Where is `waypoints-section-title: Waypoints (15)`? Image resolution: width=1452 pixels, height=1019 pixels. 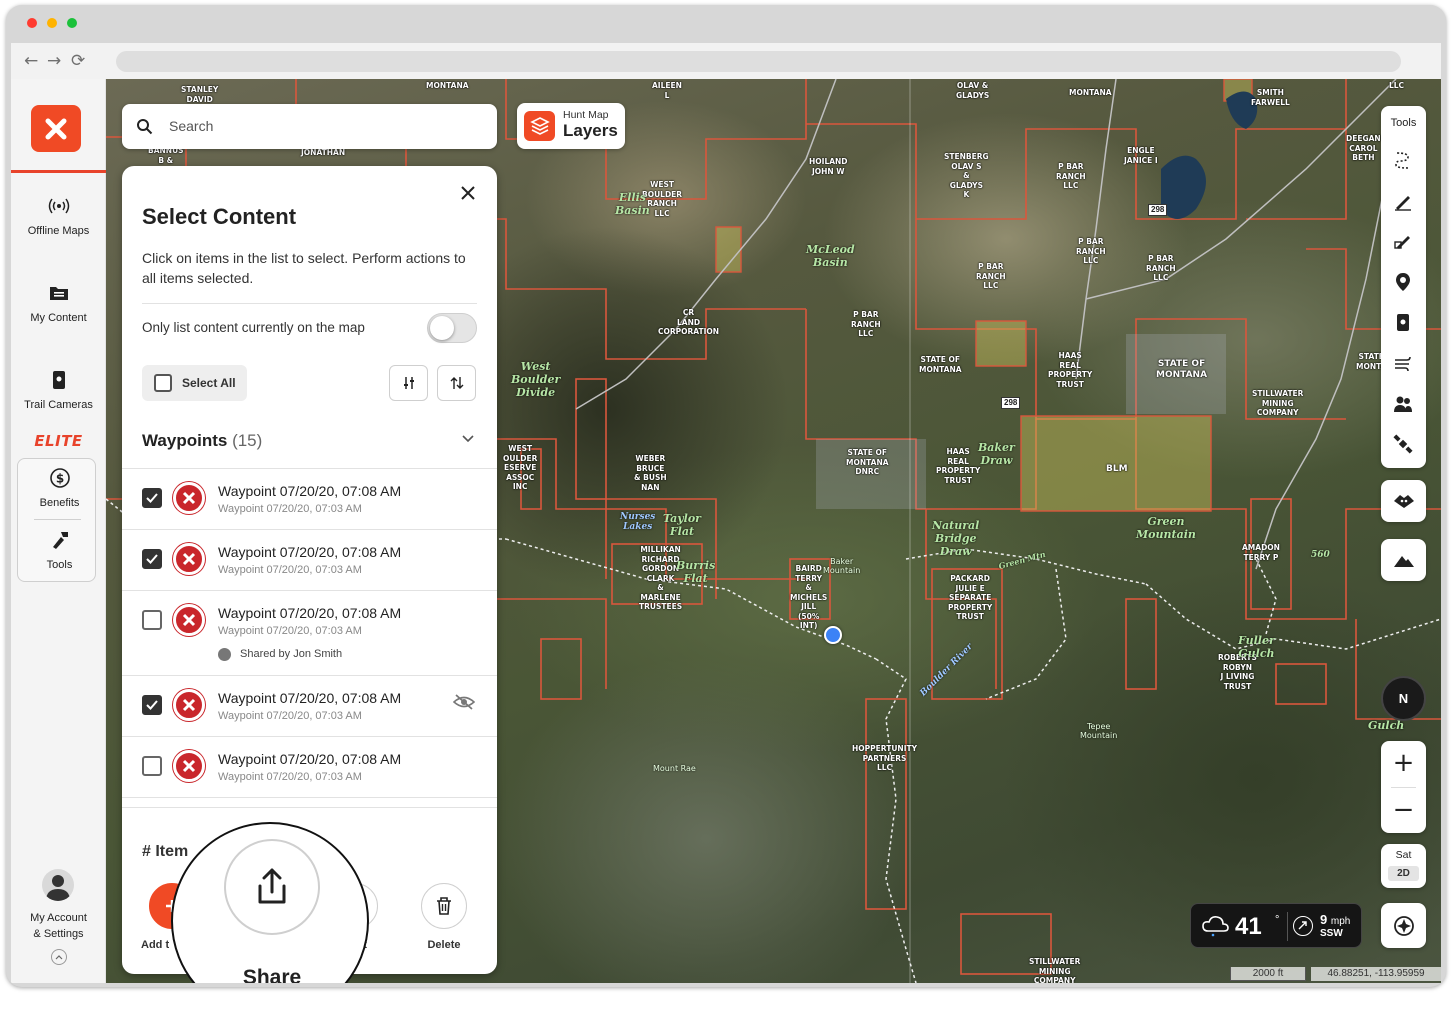 waypoints-section-title: Waypoints (15) is located at coordinates (202, 441).